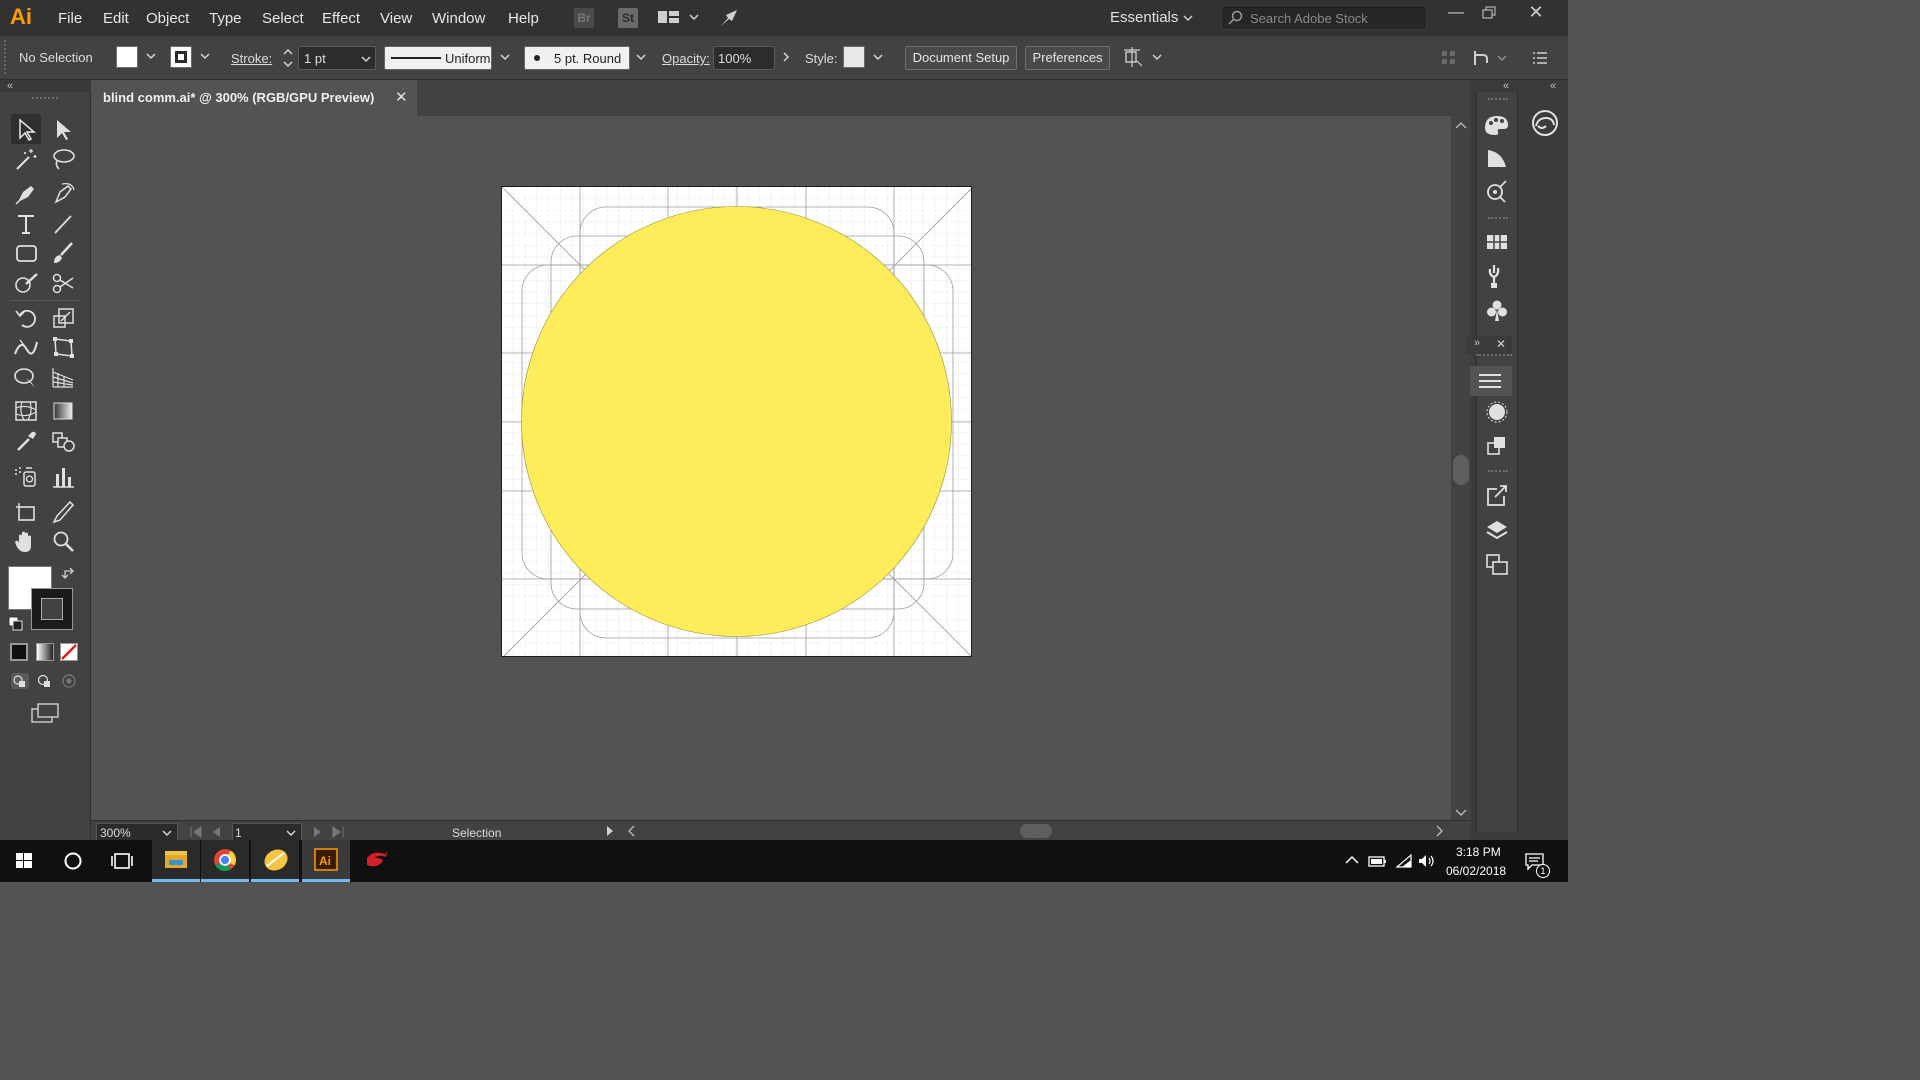 The image size is (1920, 1080). I want to click on gradient-tool, so click(63, 411).